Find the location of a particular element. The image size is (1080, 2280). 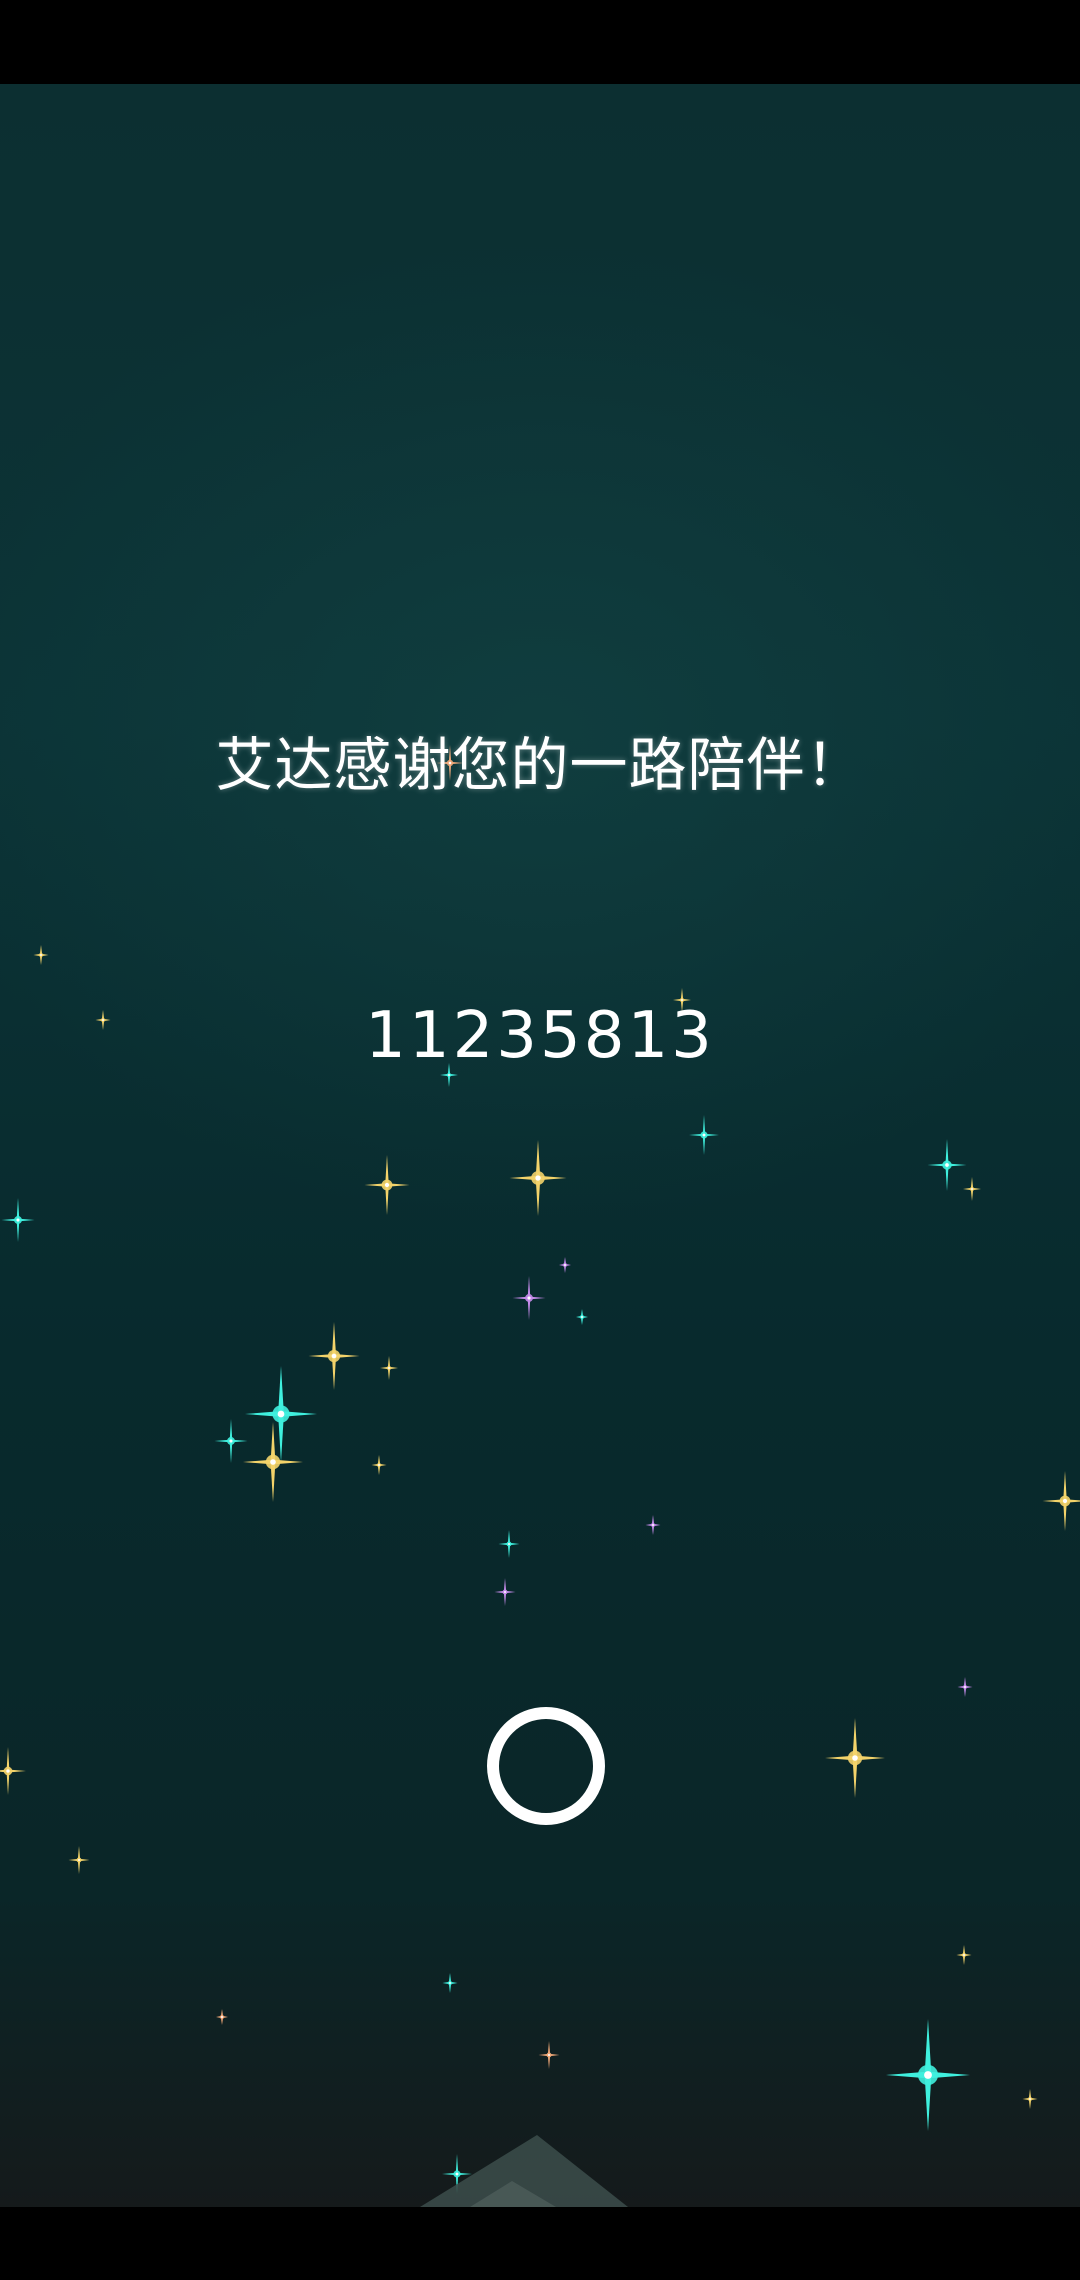

ring-icon is located at coordinates (546, 1766).